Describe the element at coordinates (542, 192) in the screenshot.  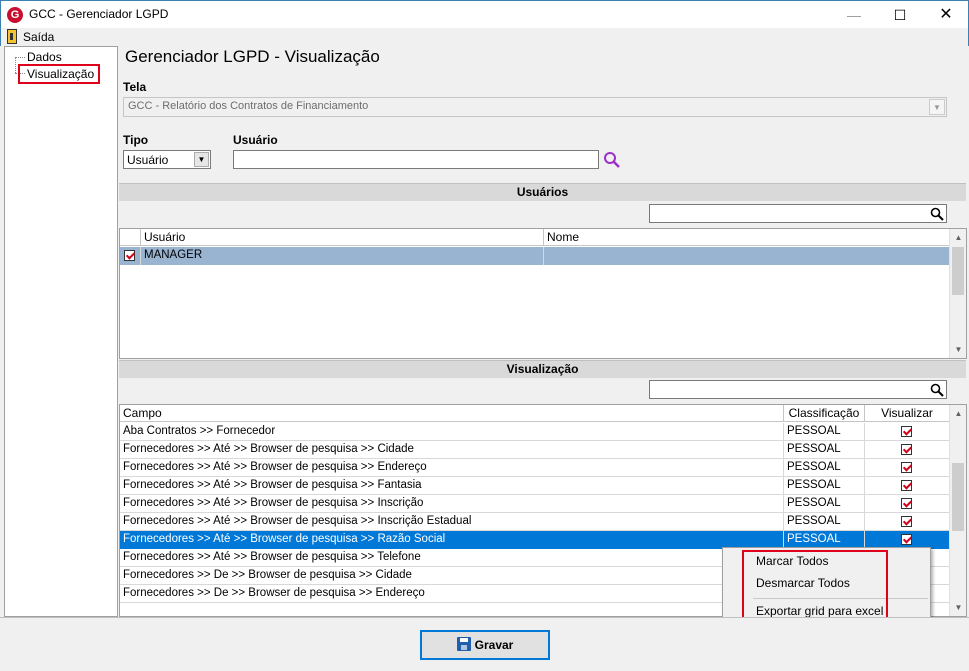
I see `usuarios-section-title: Usuários` at that location.